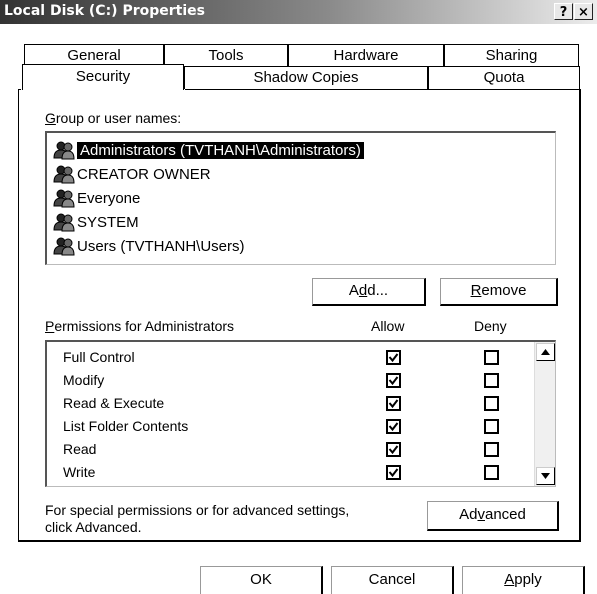 The width and height of the screenshot is (597, 594). I want to click on apply-button-label: Apply, so click(523, 579).